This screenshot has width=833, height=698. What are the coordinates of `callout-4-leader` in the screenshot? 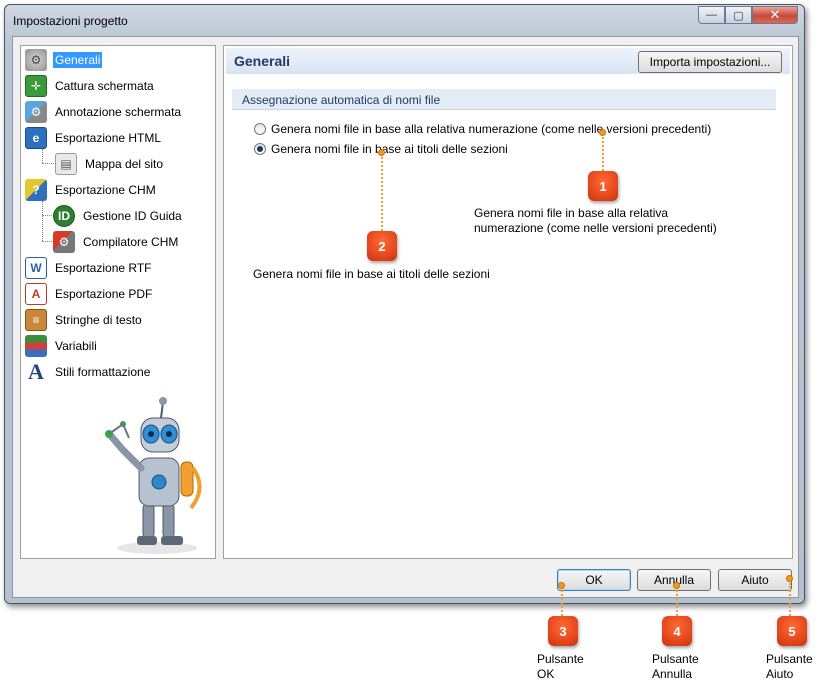 It's located at (677, 603).